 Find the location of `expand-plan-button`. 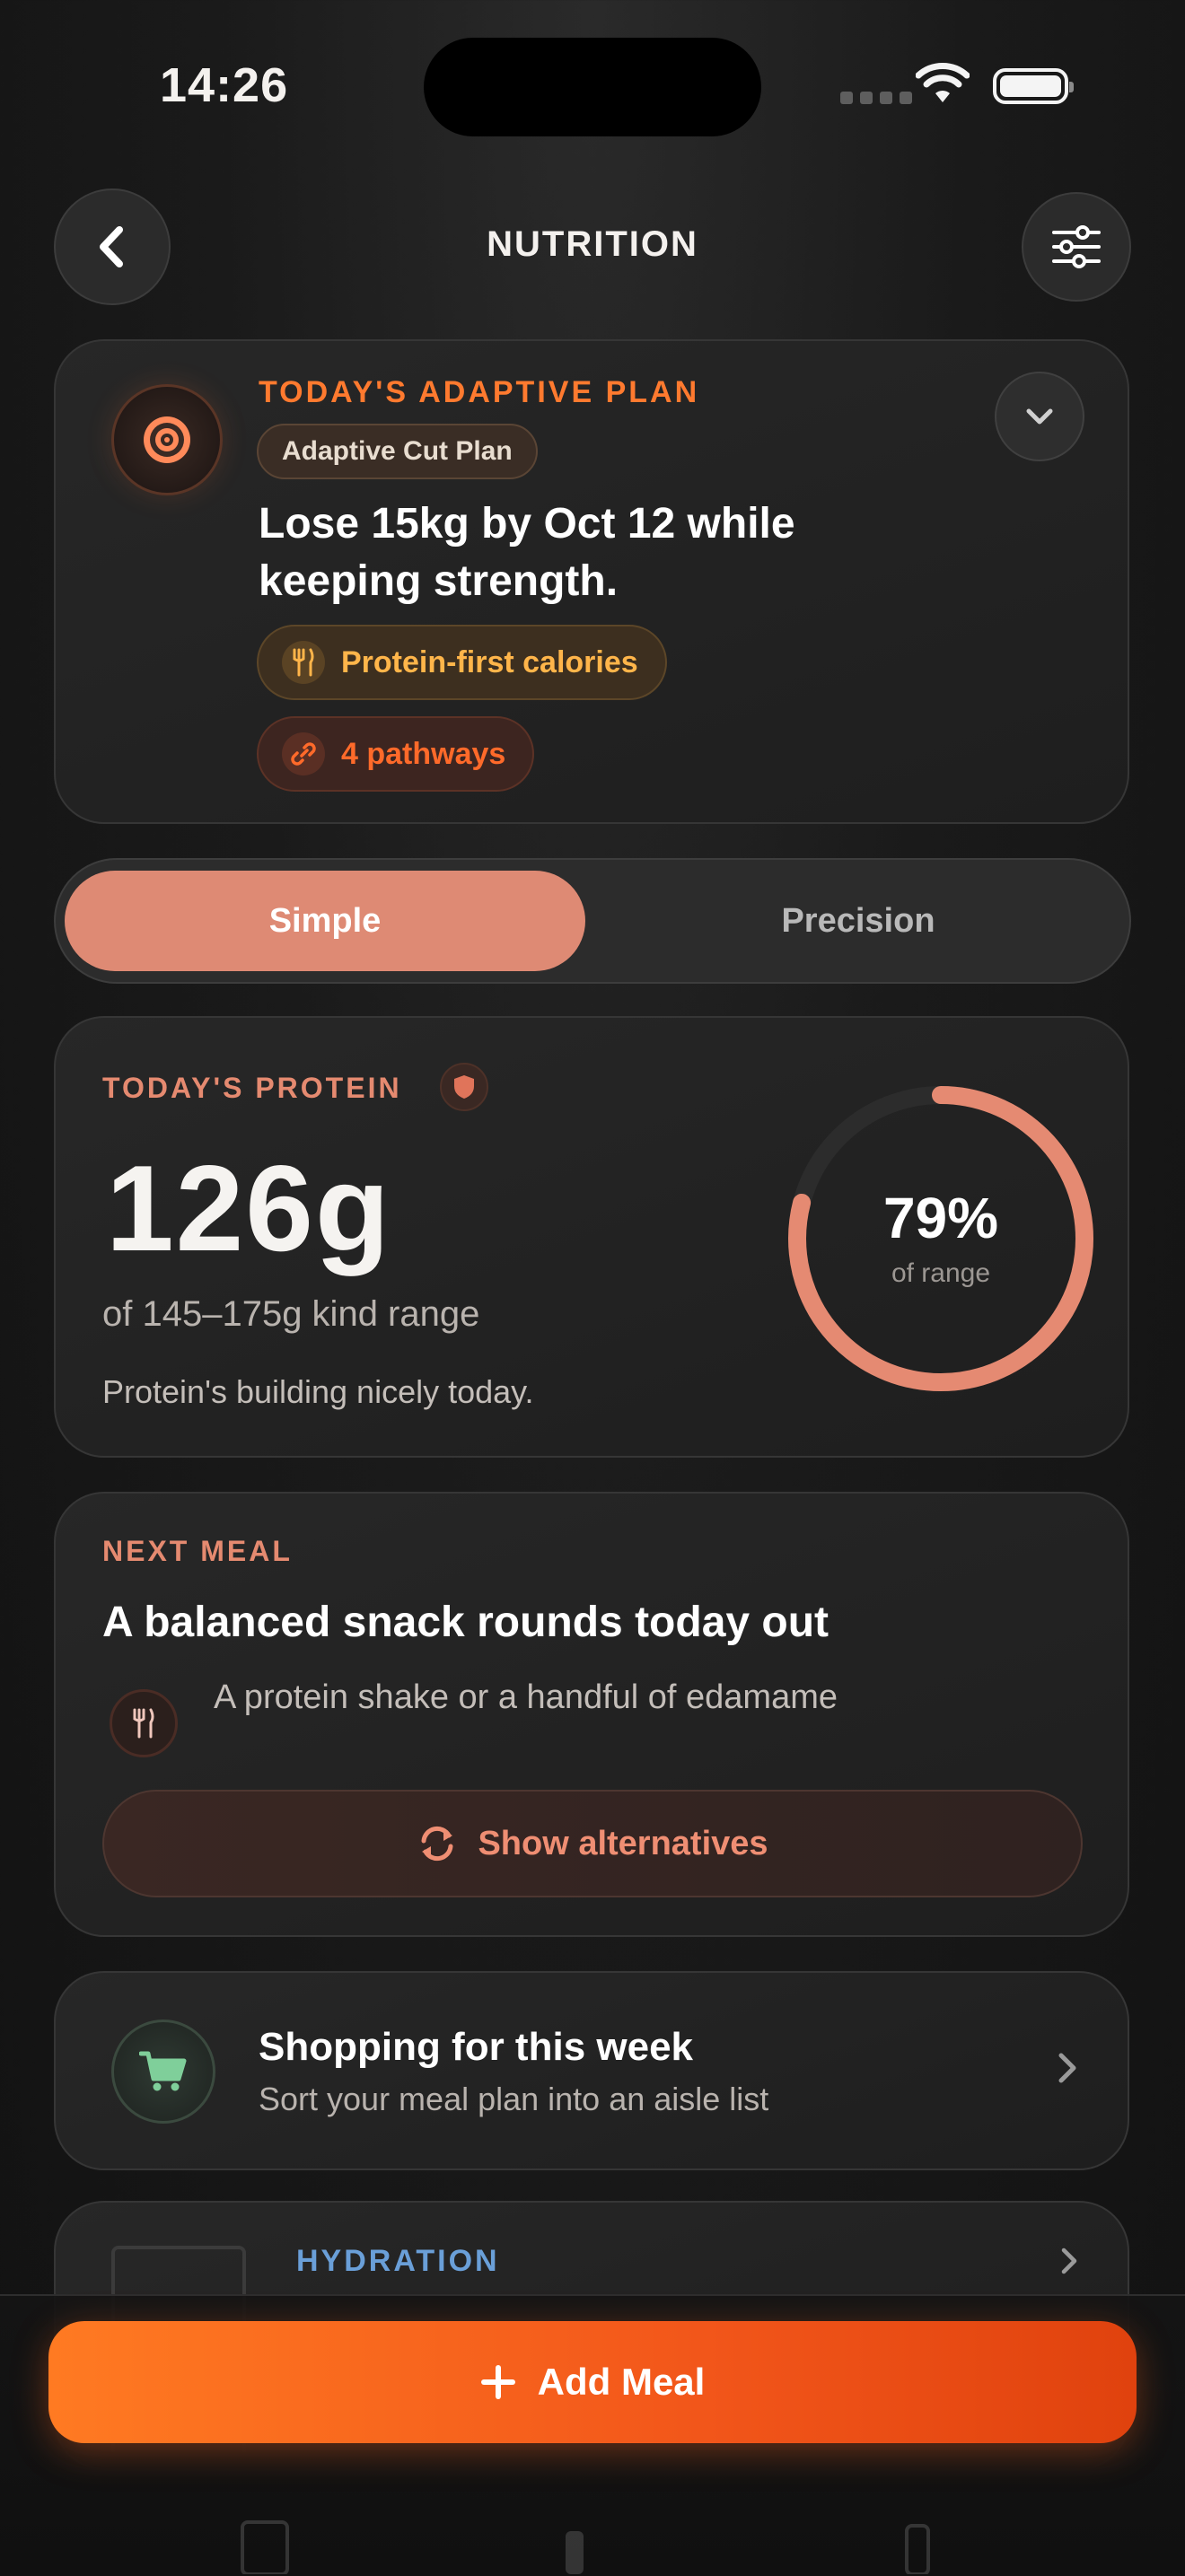

expand-plan-button is located at coordinates (1039, 416).